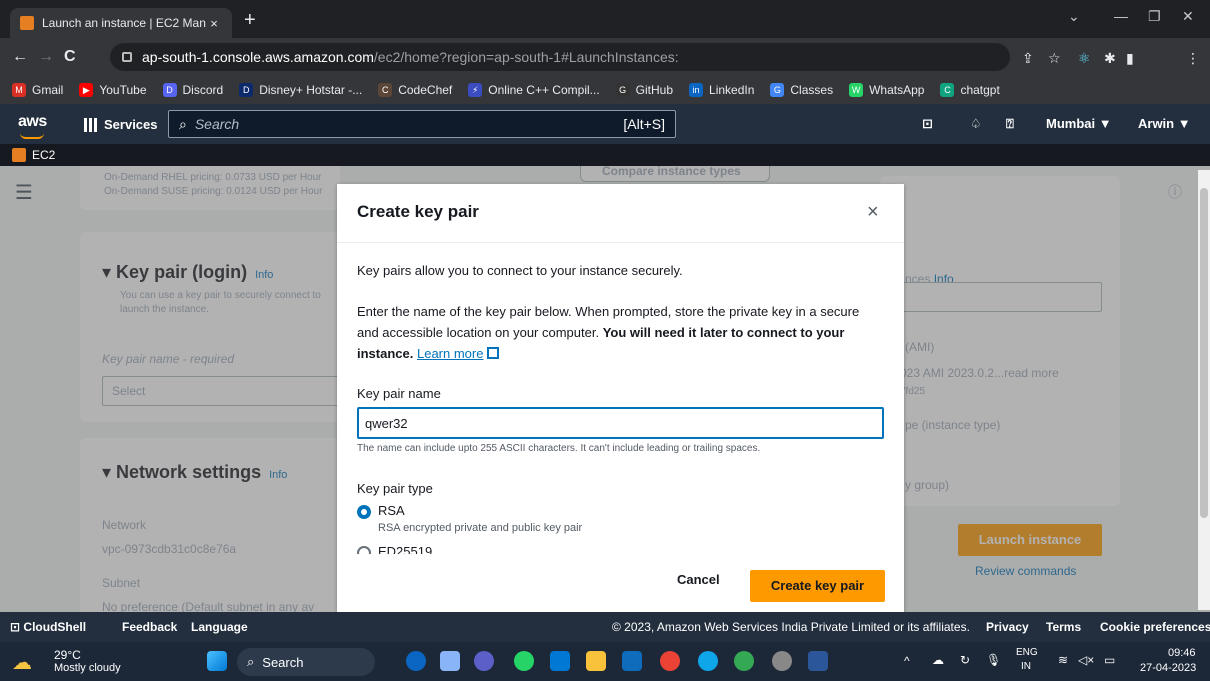 Image resolution: width=1210 pixels, height=681 pixels. I want to click on chrome-profile-icon, so click(744, 661).